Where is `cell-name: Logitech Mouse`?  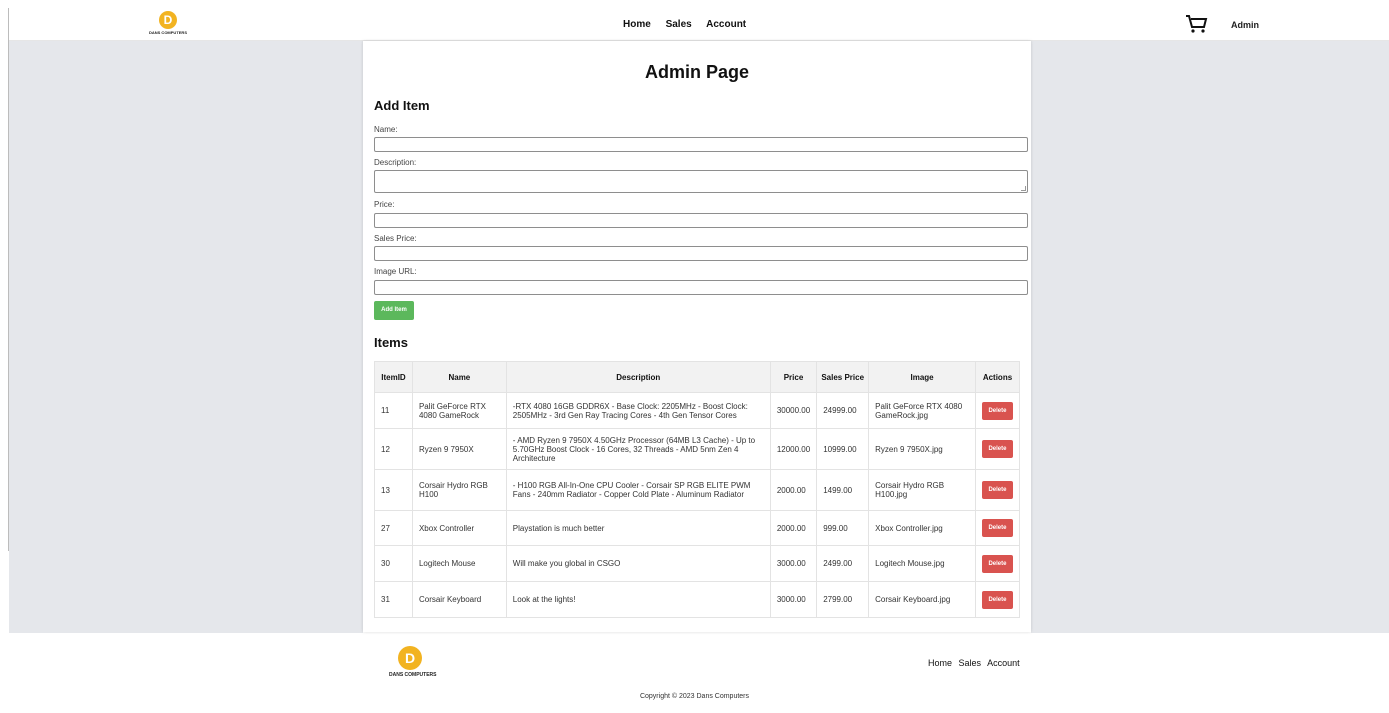 cell-name: Logitech Mouse is located at coordinates (459, 563).